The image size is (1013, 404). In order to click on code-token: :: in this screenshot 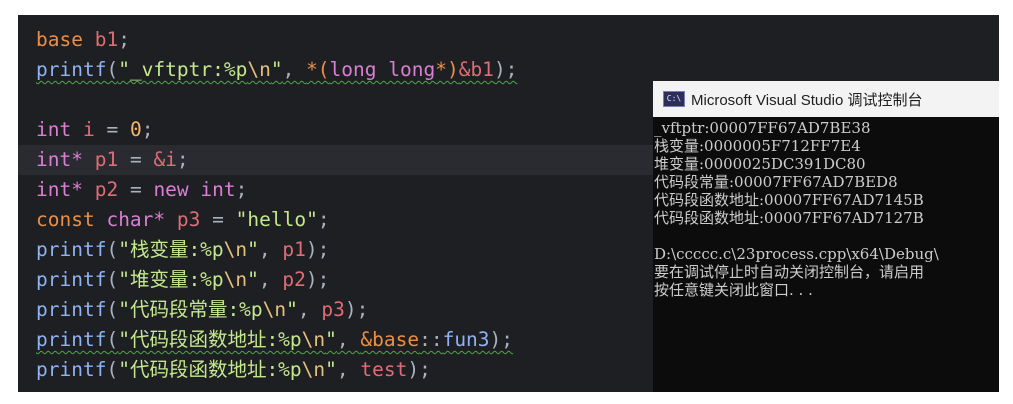, I will do `click(431, 339)`.